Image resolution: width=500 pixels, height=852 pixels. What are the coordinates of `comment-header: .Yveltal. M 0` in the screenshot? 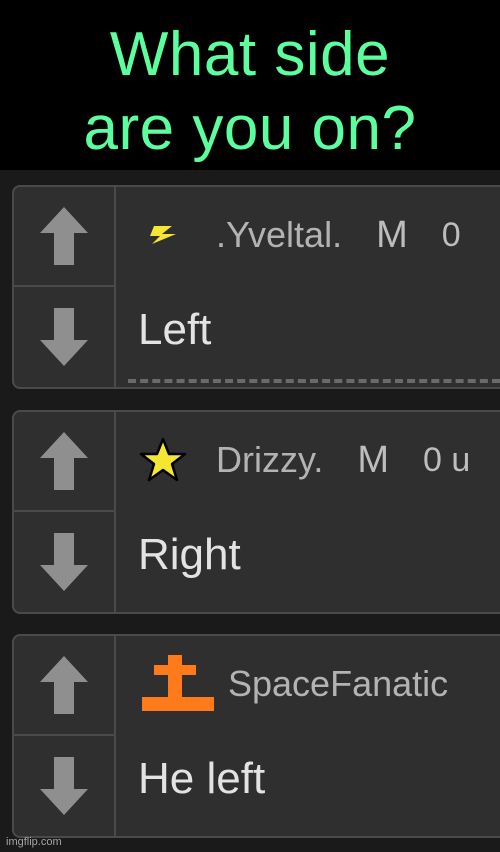 It's located at (299, 235).